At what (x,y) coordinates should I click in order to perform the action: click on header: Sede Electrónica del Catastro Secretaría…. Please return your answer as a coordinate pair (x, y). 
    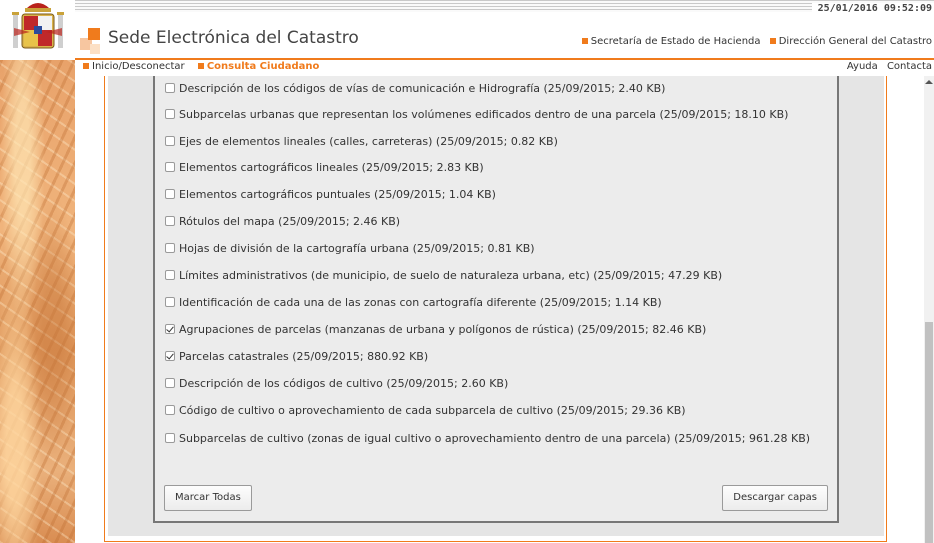
    Looking at the image, I should click on (504, 43).